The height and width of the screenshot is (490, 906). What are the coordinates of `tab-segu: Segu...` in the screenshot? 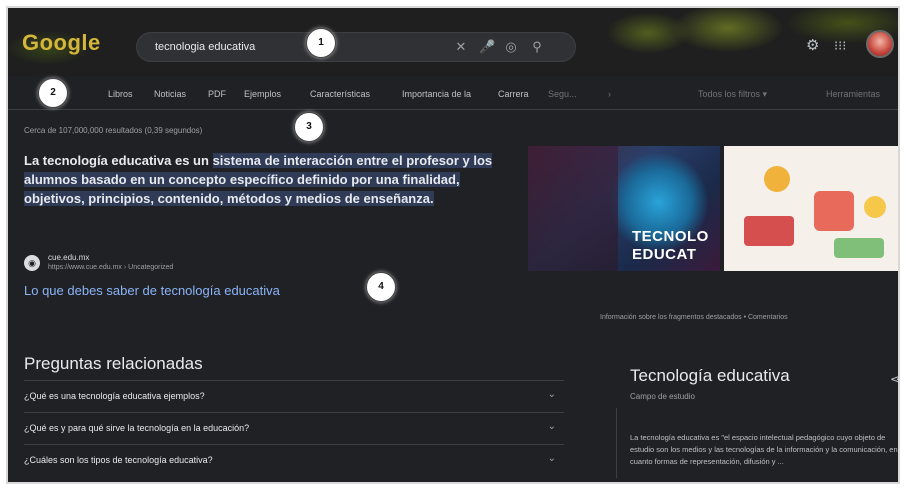 It's located at (562, 94).